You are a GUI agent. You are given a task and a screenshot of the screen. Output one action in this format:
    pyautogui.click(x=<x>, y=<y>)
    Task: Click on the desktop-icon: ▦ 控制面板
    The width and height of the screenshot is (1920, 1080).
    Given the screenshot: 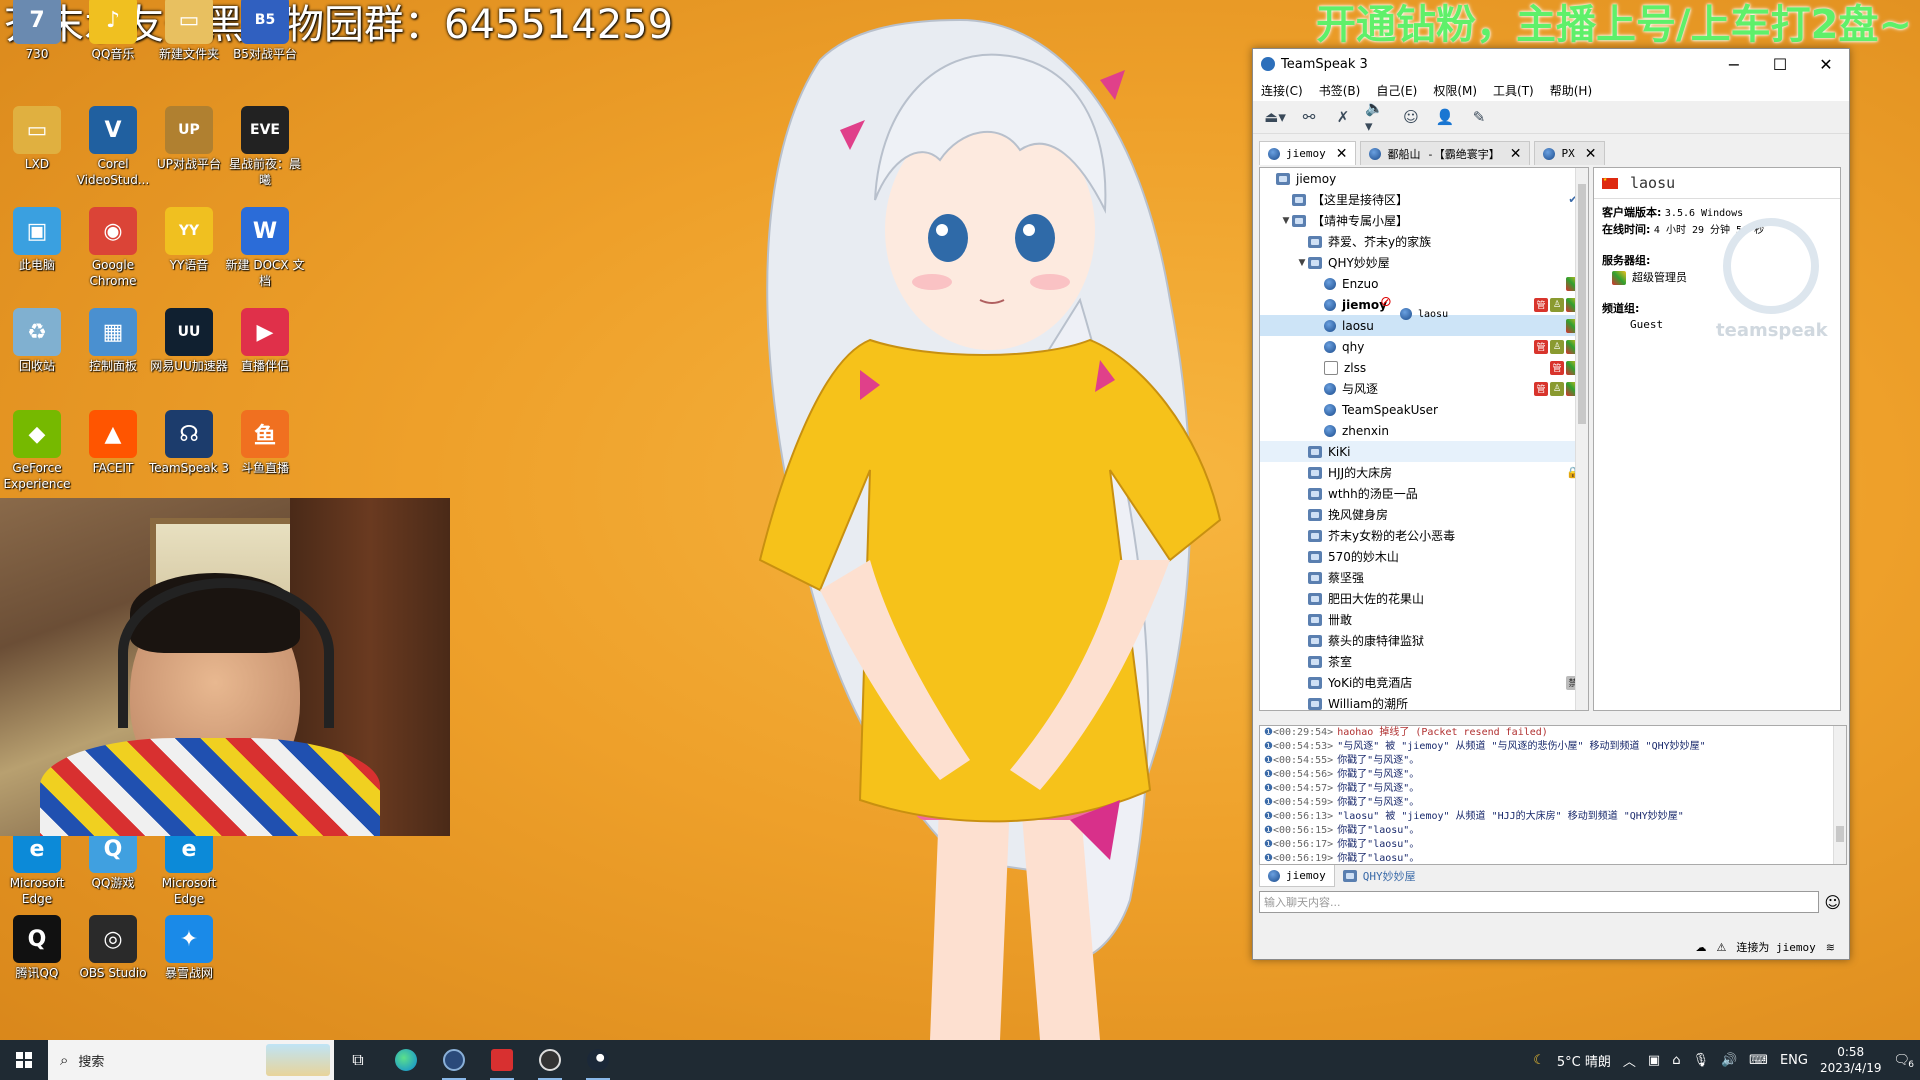 What is the action you would take?
    pyautogui.click(x=113, y=341)
    